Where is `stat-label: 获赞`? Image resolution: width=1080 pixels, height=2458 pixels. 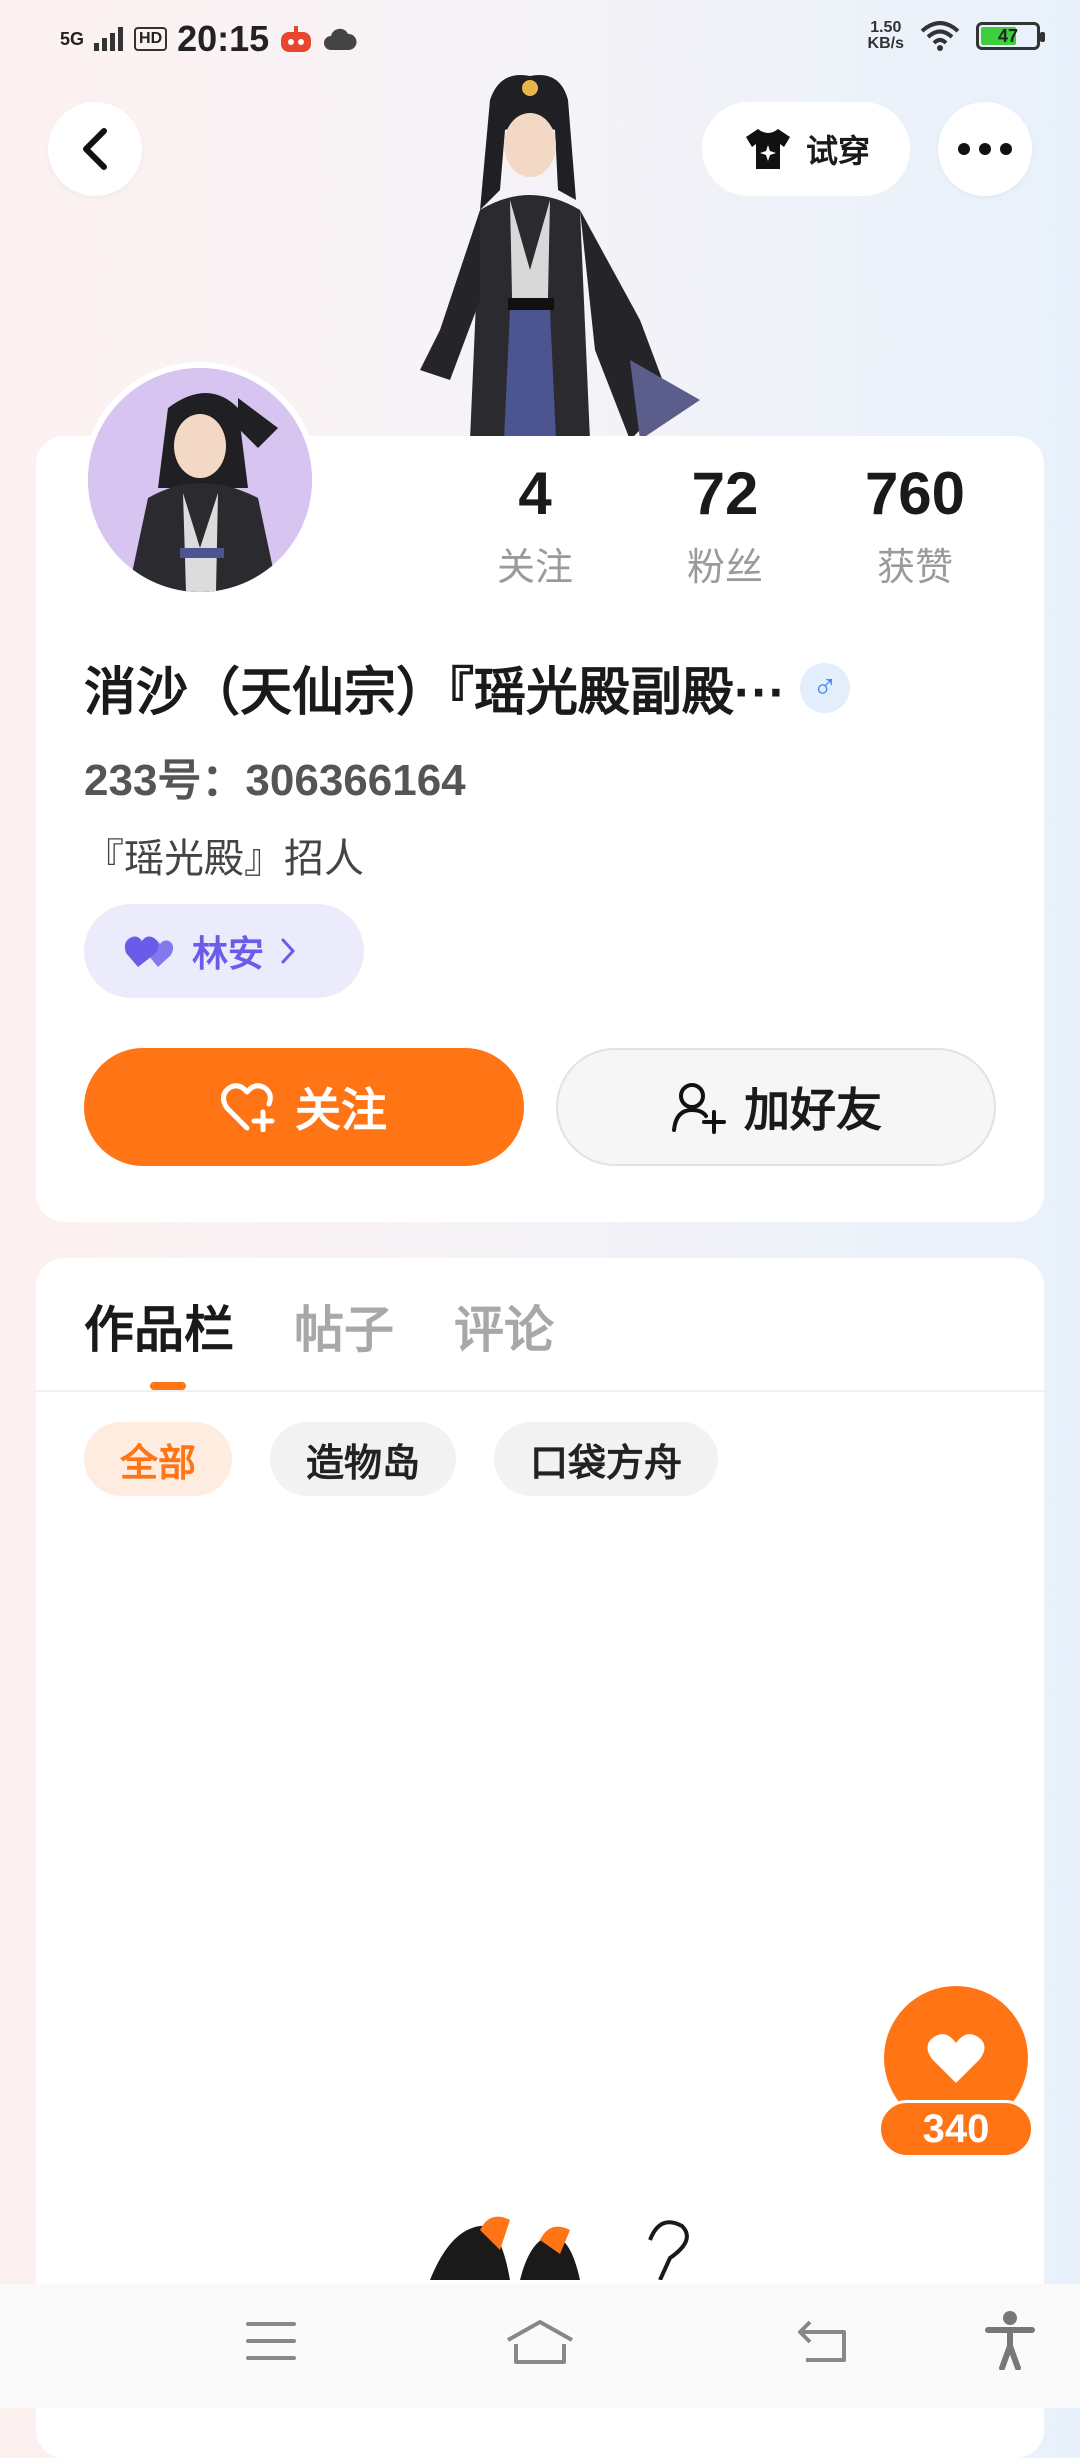 stat-label: 获赞 is located at coordinates (914, 568).